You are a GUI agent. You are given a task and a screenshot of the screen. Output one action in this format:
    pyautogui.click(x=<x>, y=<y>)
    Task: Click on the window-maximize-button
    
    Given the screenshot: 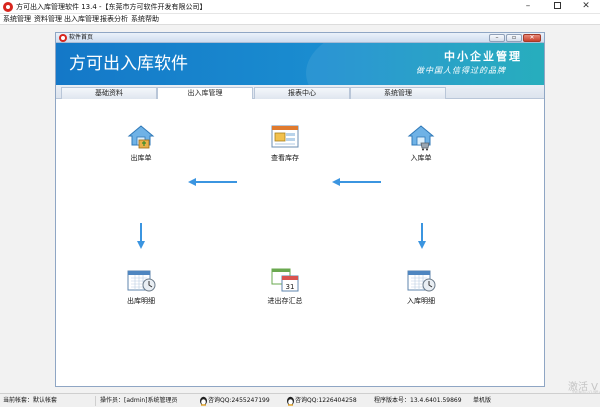 What is the action you would take?
    pyautogui.click(x=557, y=7)
    